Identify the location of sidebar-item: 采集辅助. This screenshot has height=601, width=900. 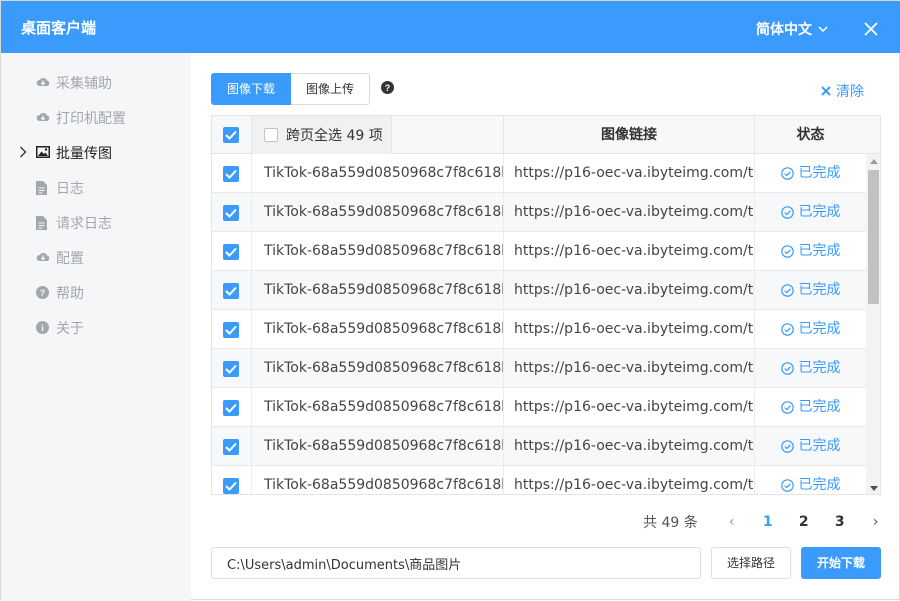
(96, 83).